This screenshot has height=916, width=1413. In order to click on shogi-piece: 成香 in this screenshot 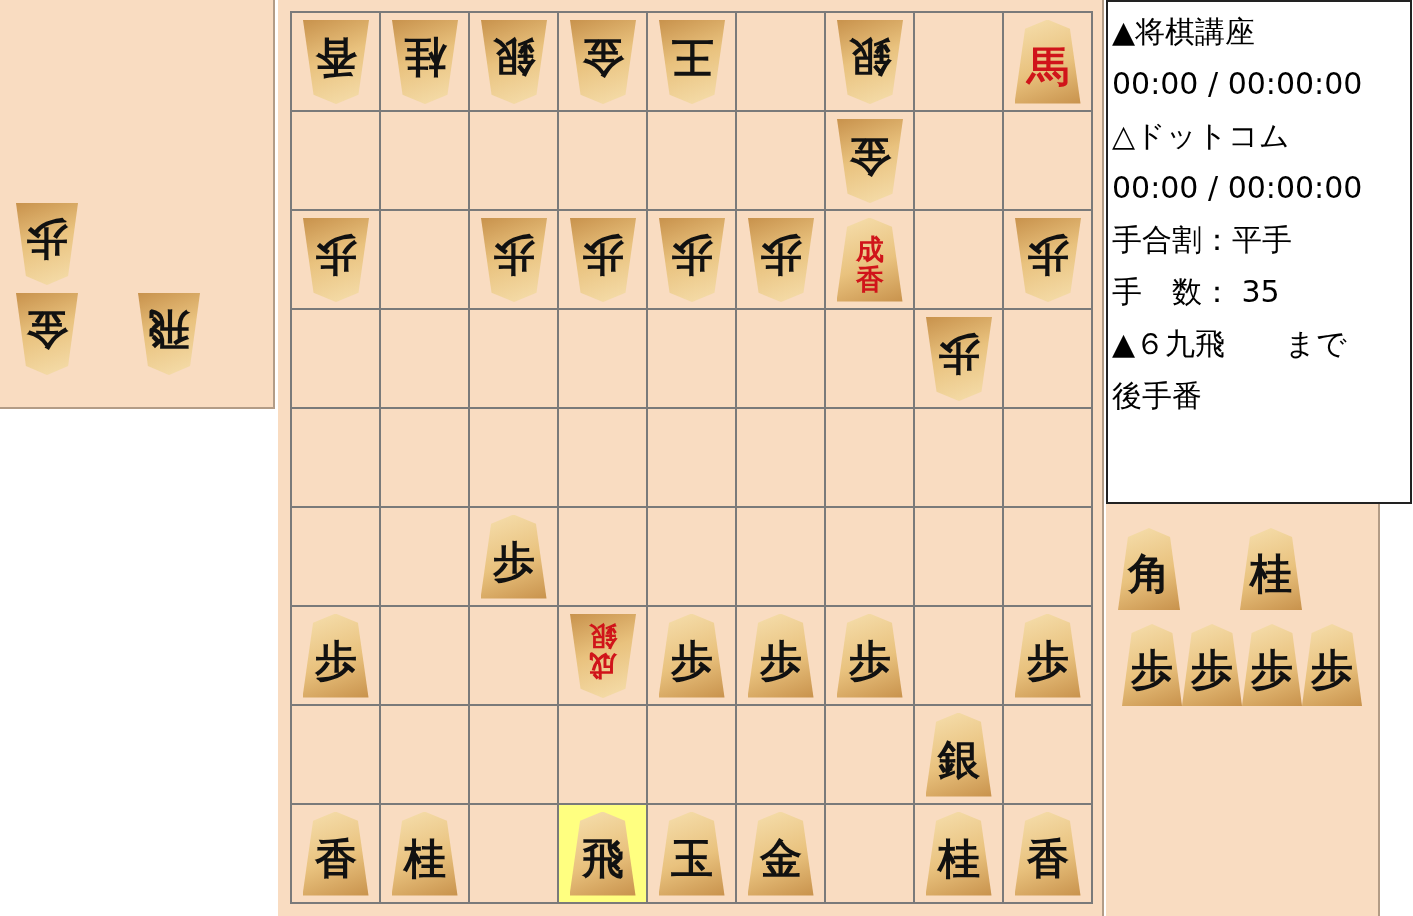, I will do `click(869, 259)`.